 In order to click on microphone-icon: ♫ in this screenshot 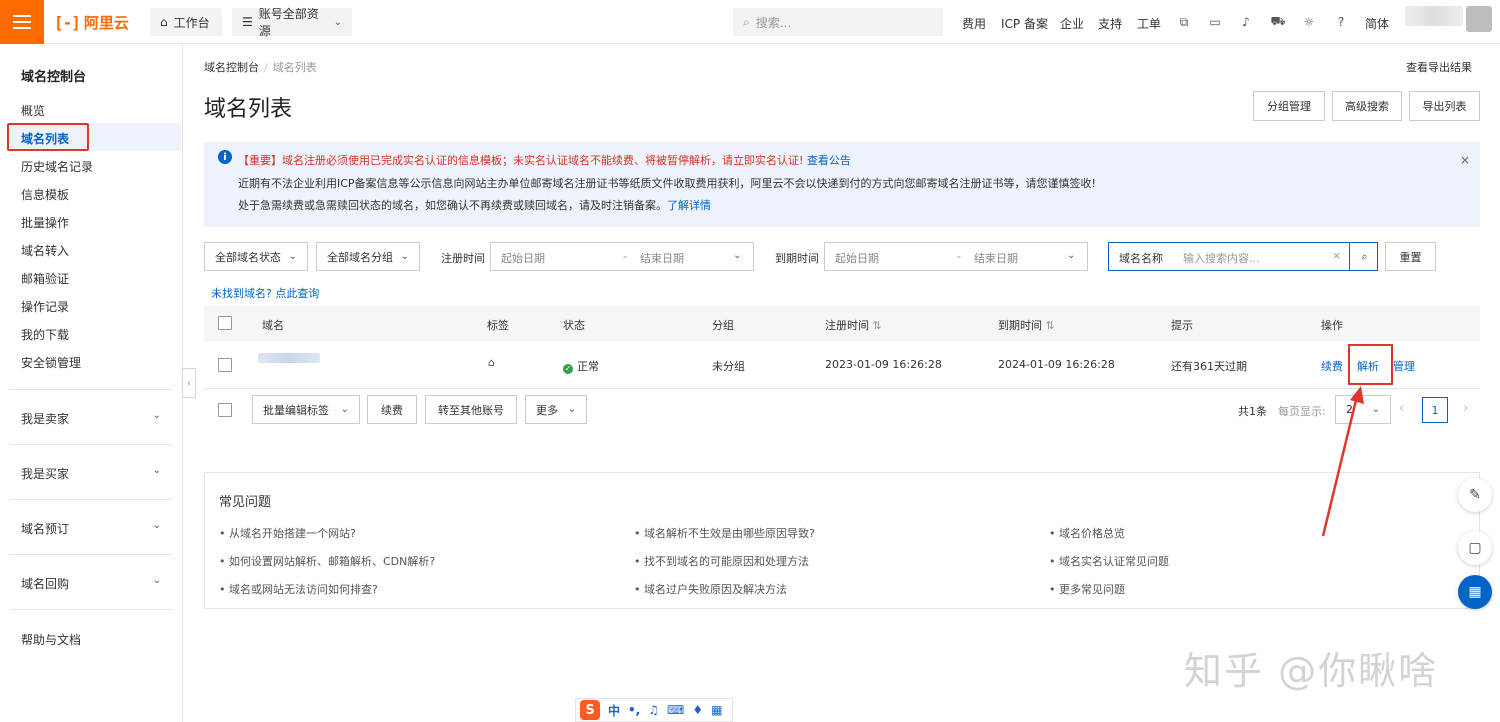, I will do `click(653, 710)`.